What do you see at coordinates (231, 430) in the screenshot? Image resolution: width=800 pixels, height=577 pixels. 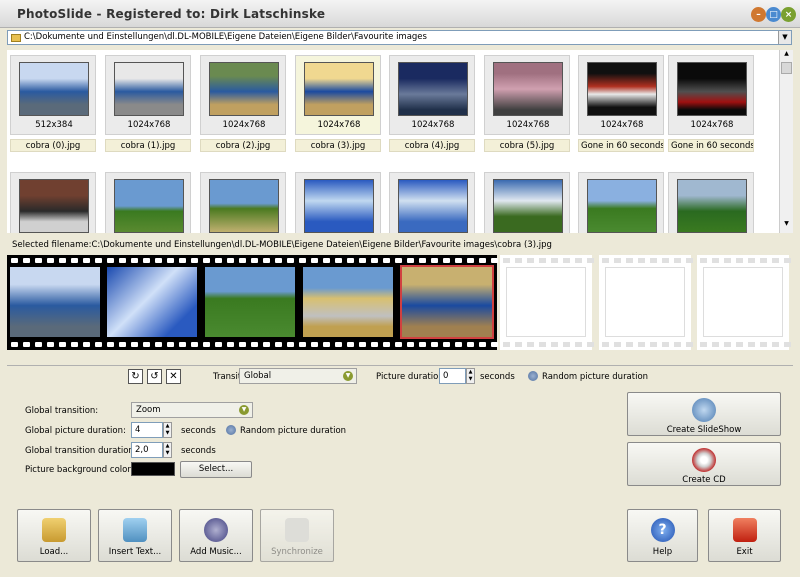 I see `global-random-duration-radio` at bounding box center [231, 430].